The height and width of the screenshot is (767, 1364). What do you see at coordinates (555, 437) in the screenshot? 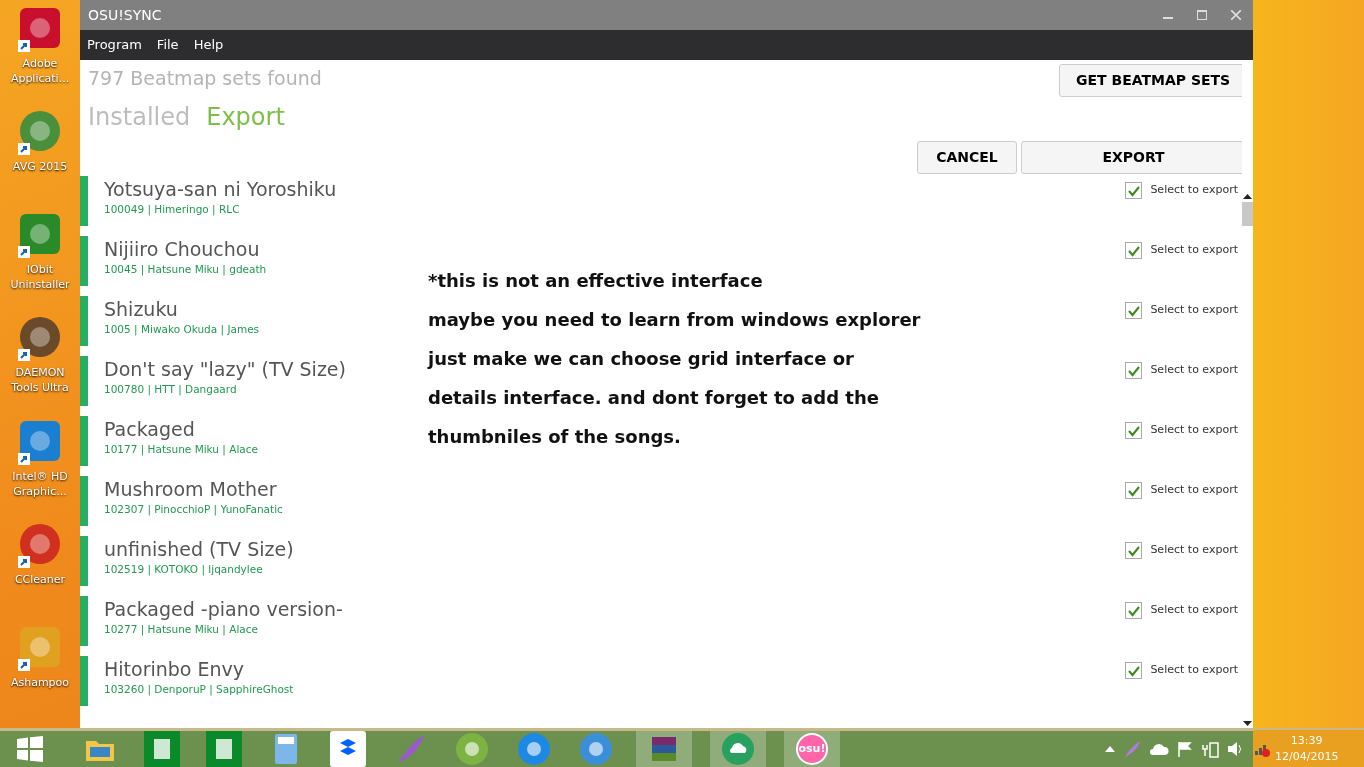
I see `annotation-text: thumbniles of the songs.` at bounding box center [555, 437].